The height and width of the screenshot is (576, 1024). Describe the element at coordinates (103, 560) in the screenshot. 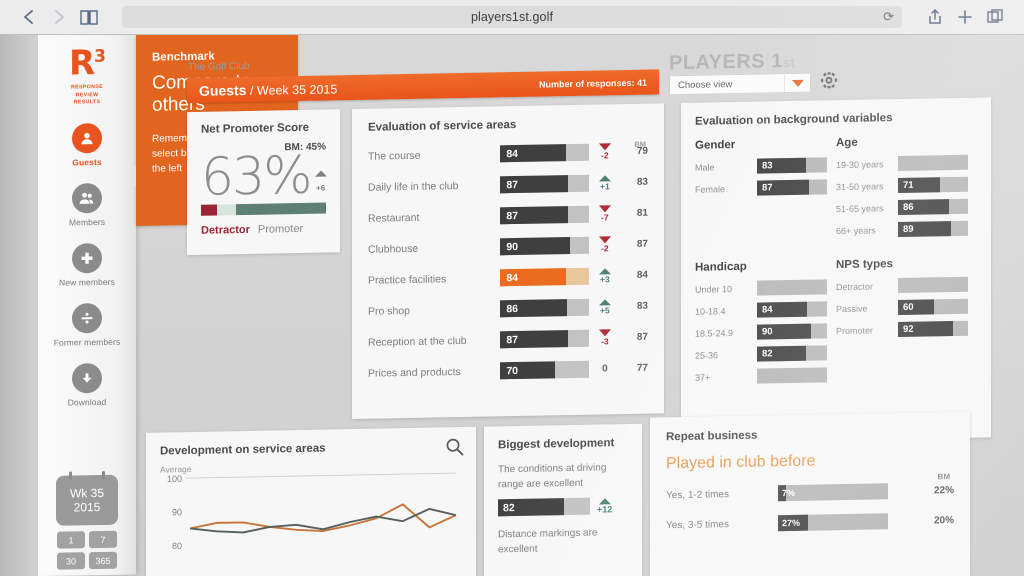

I see `range-button-365: 365` at that location.